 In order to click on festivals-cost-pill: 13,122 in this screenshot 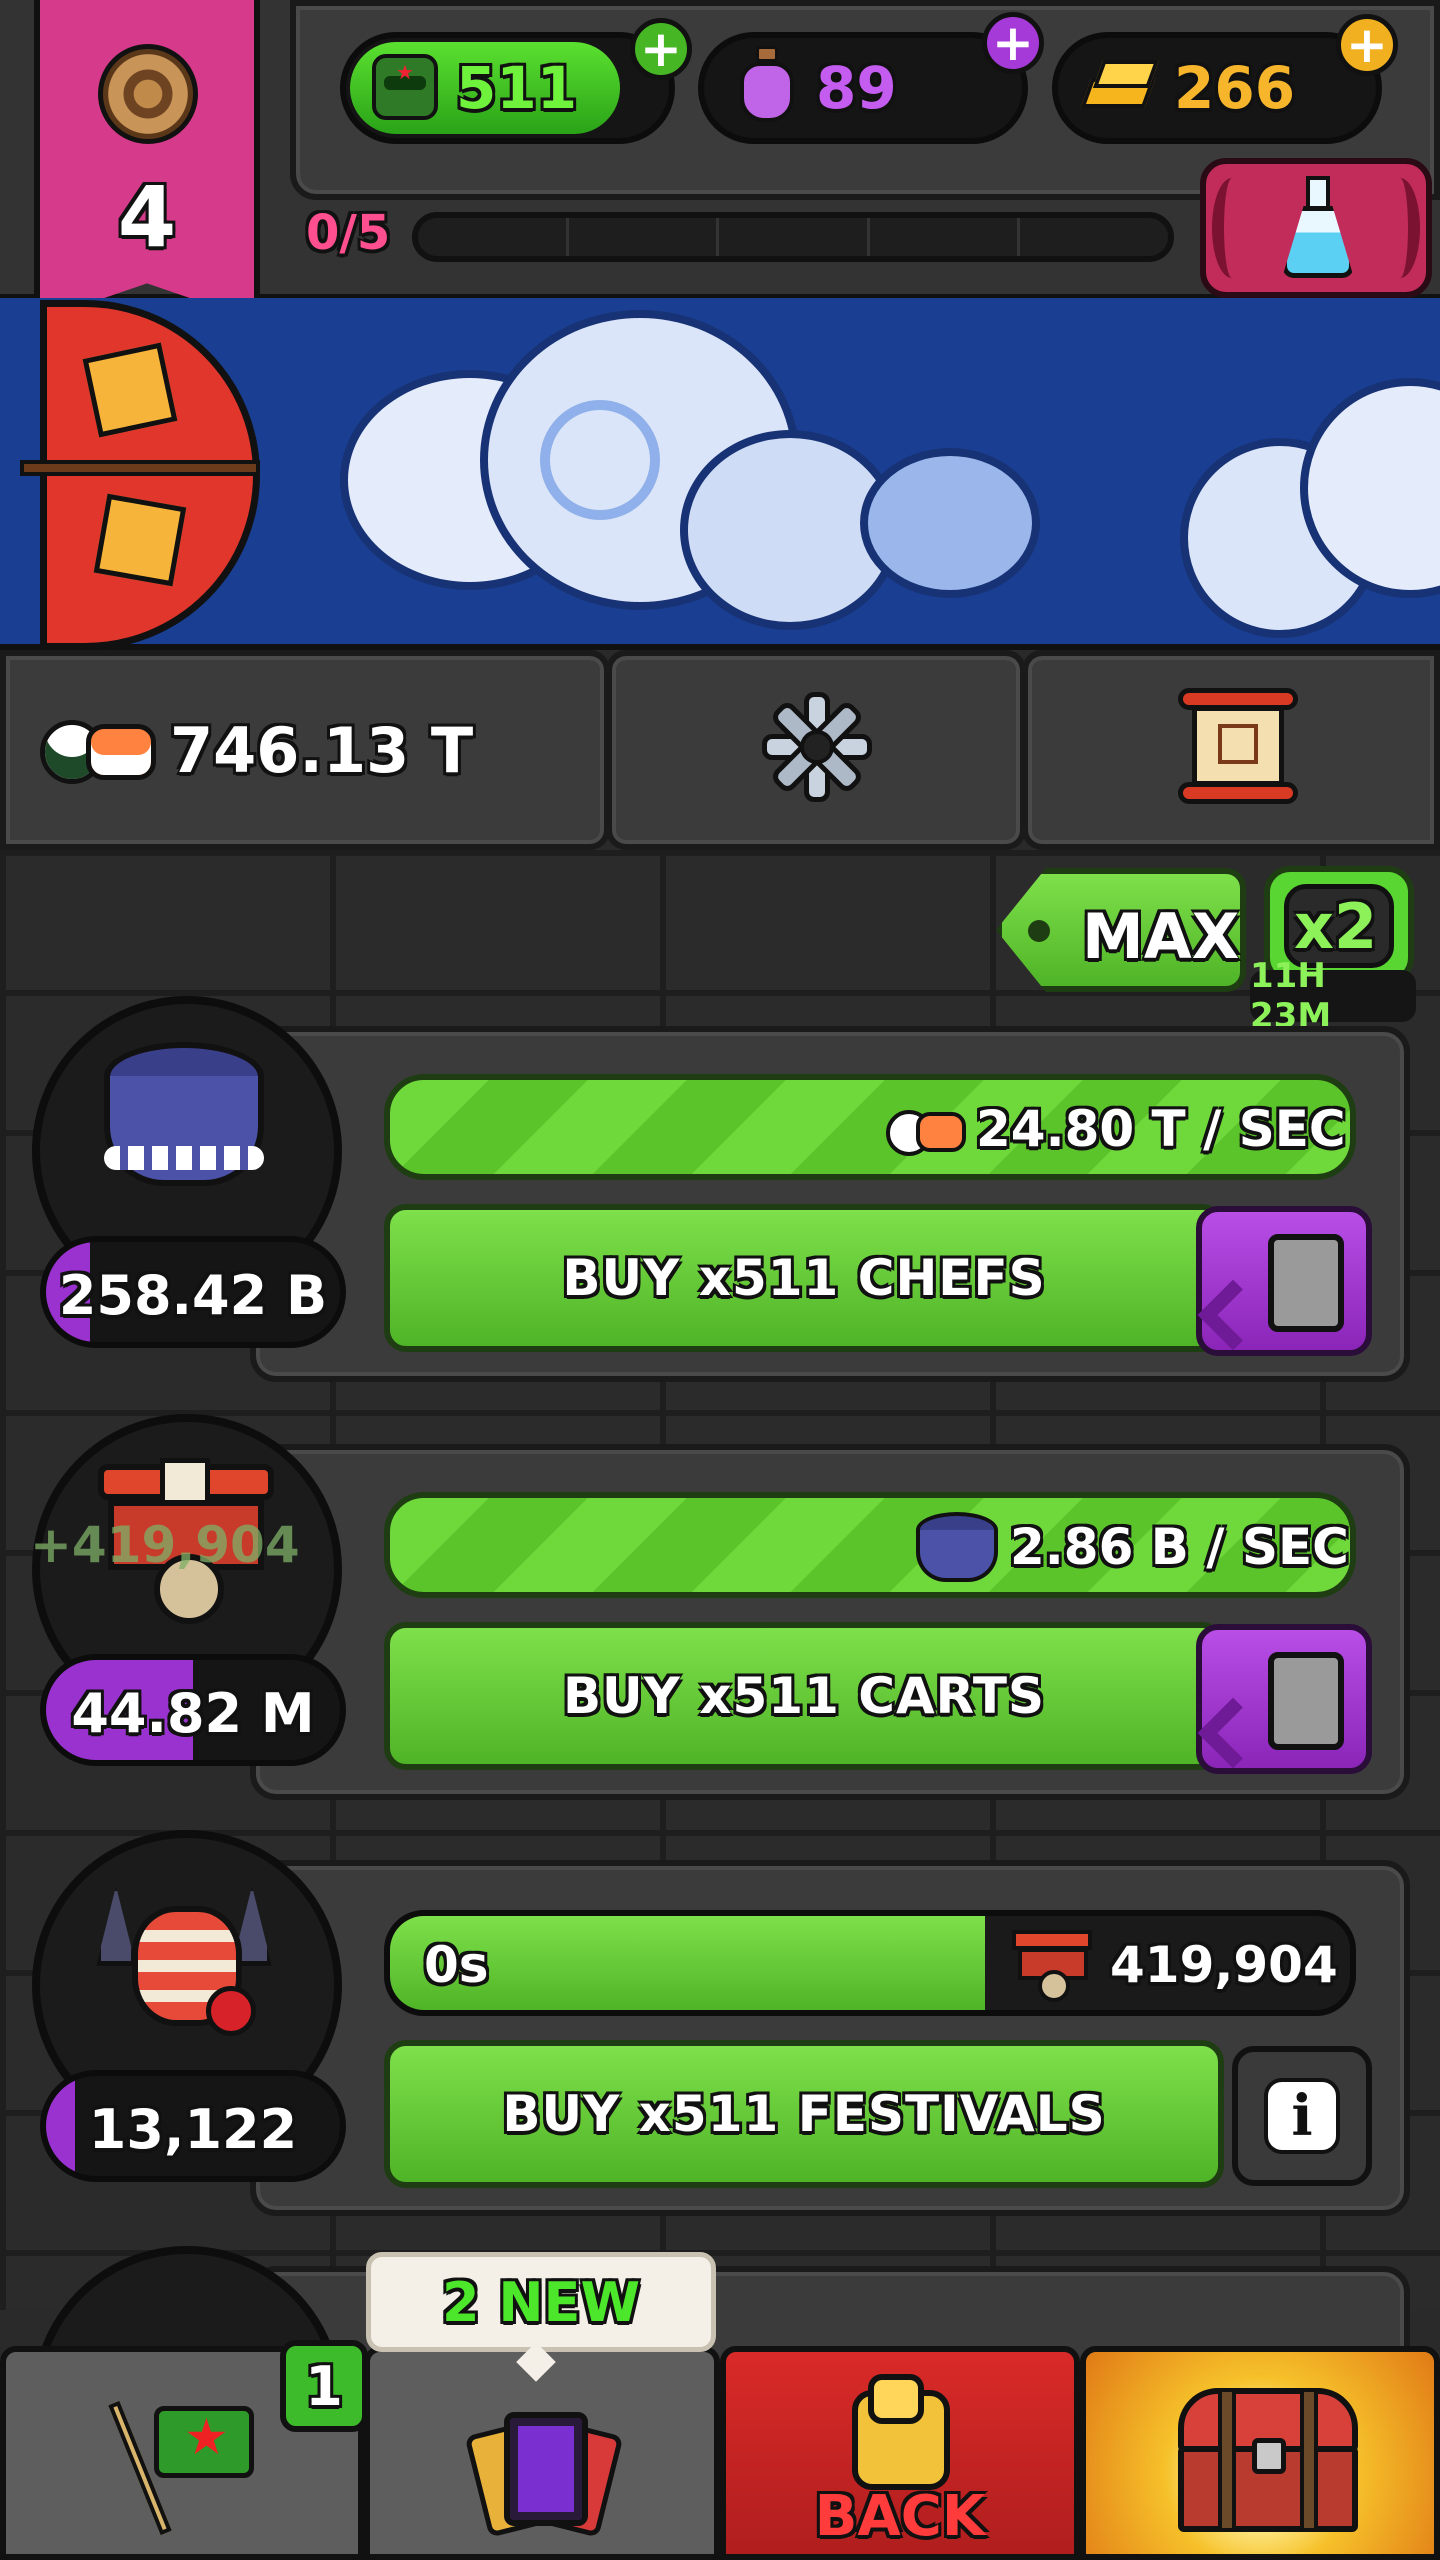, I will do `click(193, 2126)`.